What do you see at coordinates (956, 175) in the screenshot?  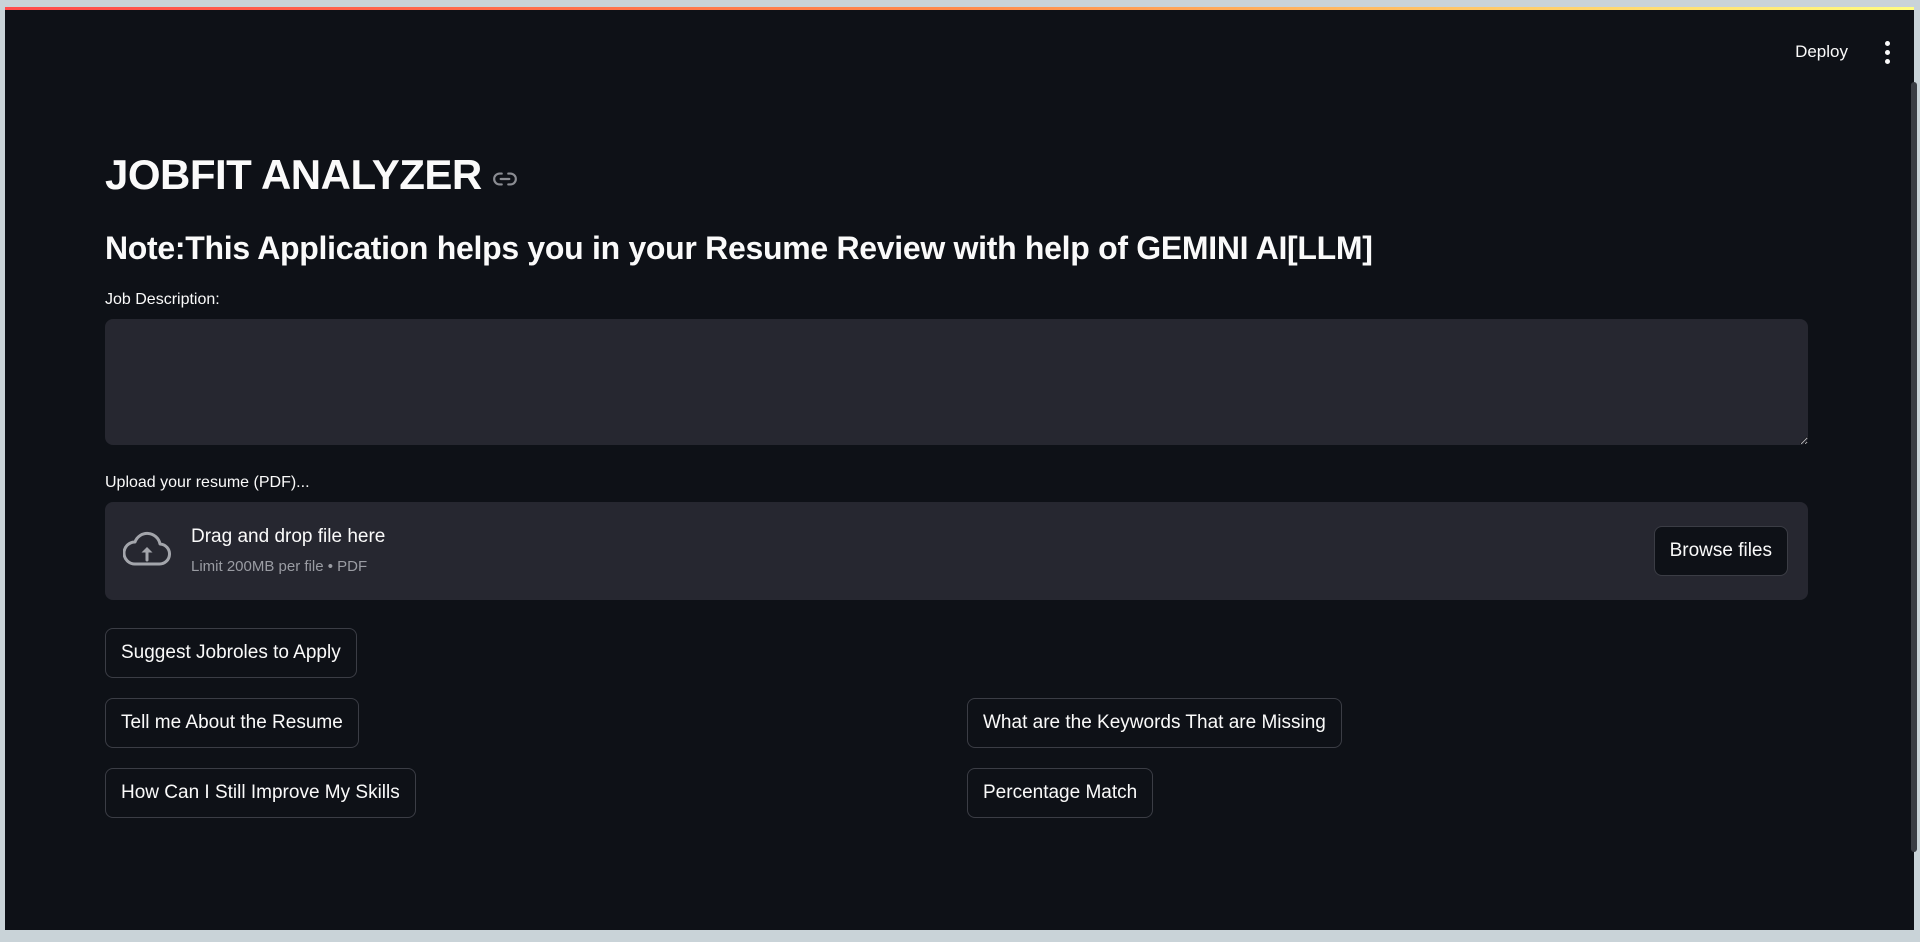 I see `title-row: JOBFIT ANALYZER` at bounding box center [956, 175].